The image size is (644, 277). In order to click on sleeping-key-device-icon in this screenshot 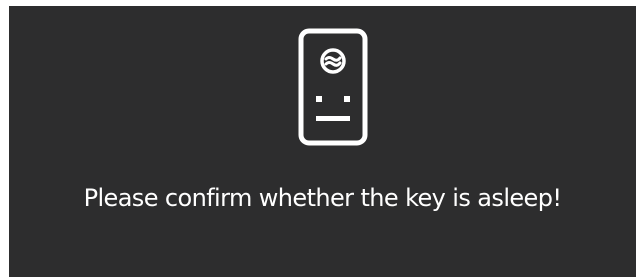, I will do `click(333, 87)`.